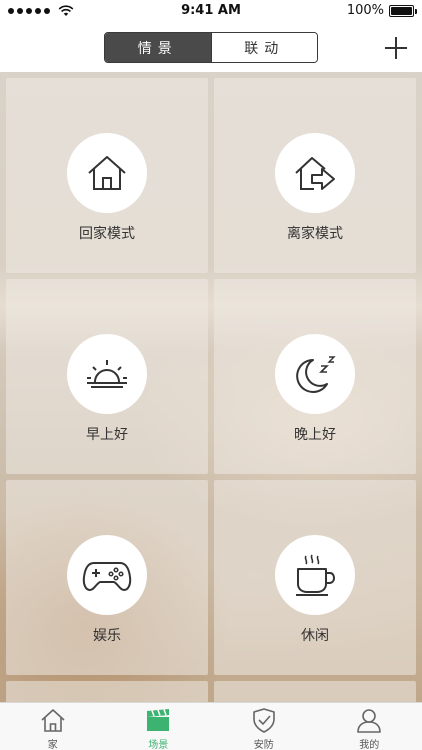 The image size is (422, 750). I want to click on tab-mine: 我的, so click(369, 726).